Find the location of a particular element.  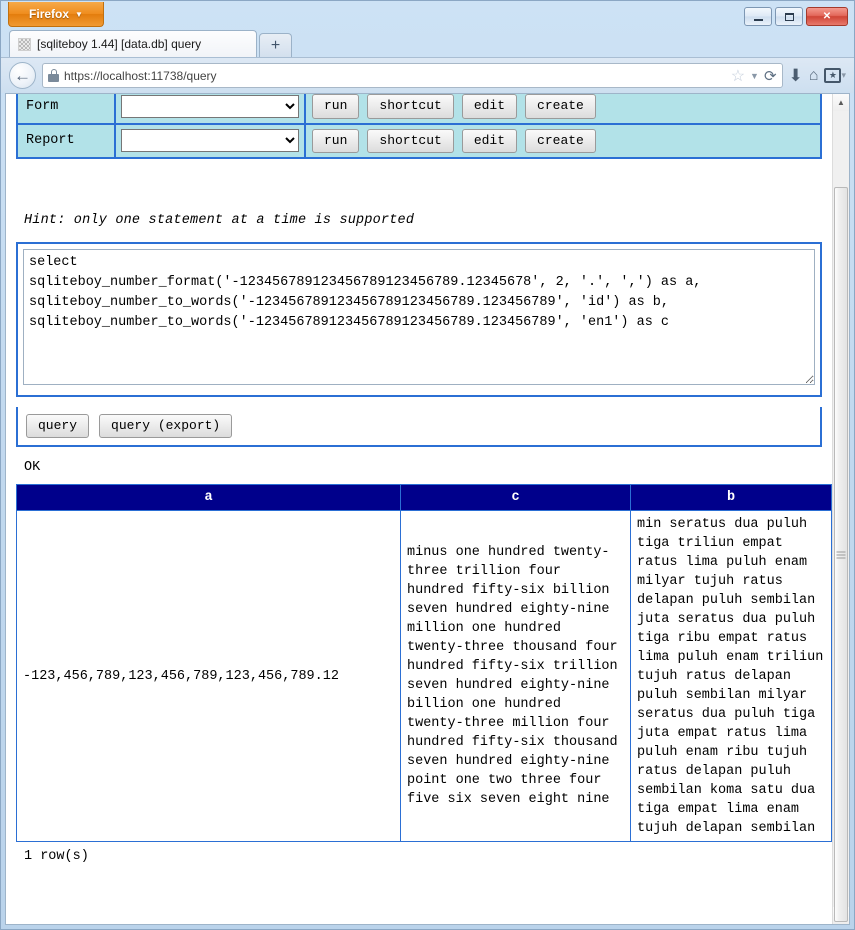

new-tab-button: + is located at coordinates (275, 45).